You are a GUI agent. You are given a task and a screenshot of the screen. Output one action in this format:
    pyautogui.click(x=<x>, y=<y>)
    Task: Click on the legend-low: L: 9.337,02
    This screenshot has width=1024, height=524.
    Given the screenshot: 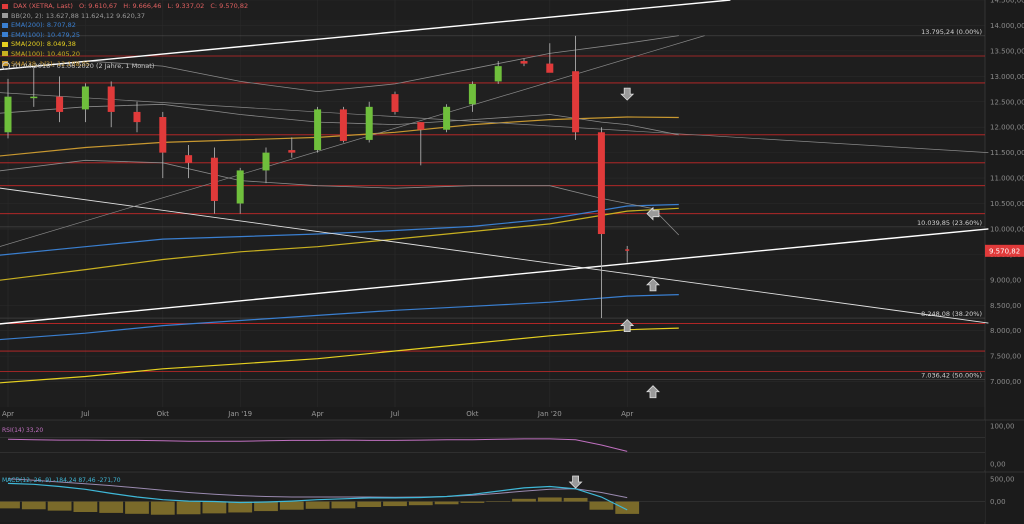 What is the action you would take?
    pyautogui.click(x=186, y=6)
    